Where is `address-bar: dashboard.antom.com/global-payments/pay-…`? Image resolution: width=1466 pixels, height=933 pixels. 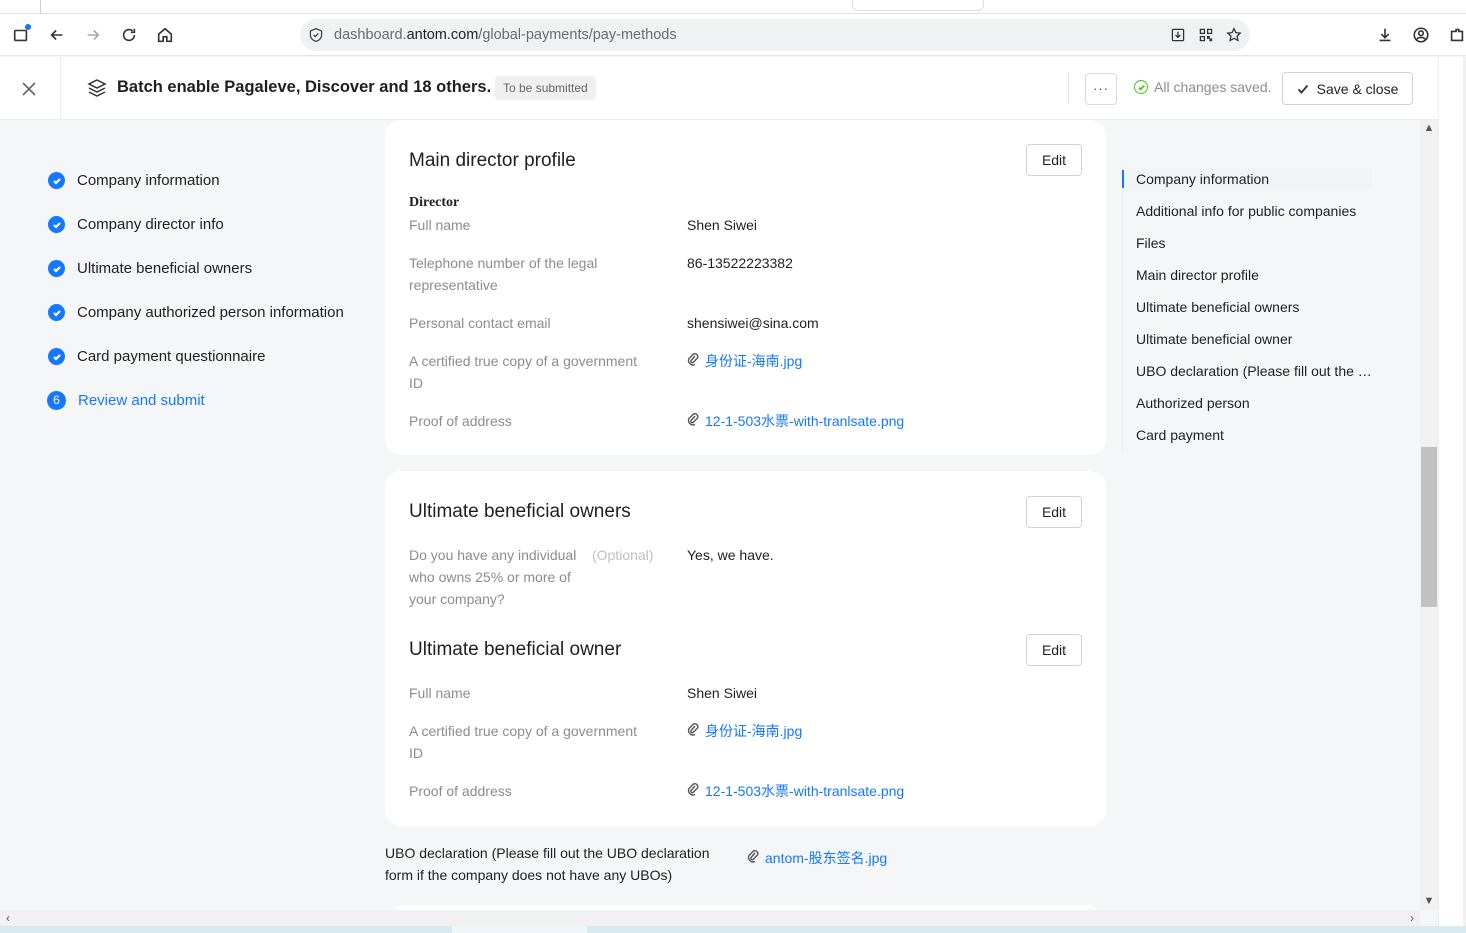 address-bar: dashboard.antom.com/global-payments/pay-… is located at coordinates (775, 35).